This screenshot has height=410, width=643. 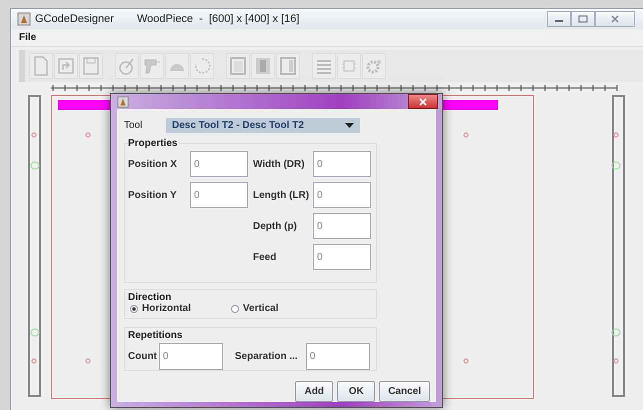 I want to click on rotate-icon, so click(x=202, y=66).